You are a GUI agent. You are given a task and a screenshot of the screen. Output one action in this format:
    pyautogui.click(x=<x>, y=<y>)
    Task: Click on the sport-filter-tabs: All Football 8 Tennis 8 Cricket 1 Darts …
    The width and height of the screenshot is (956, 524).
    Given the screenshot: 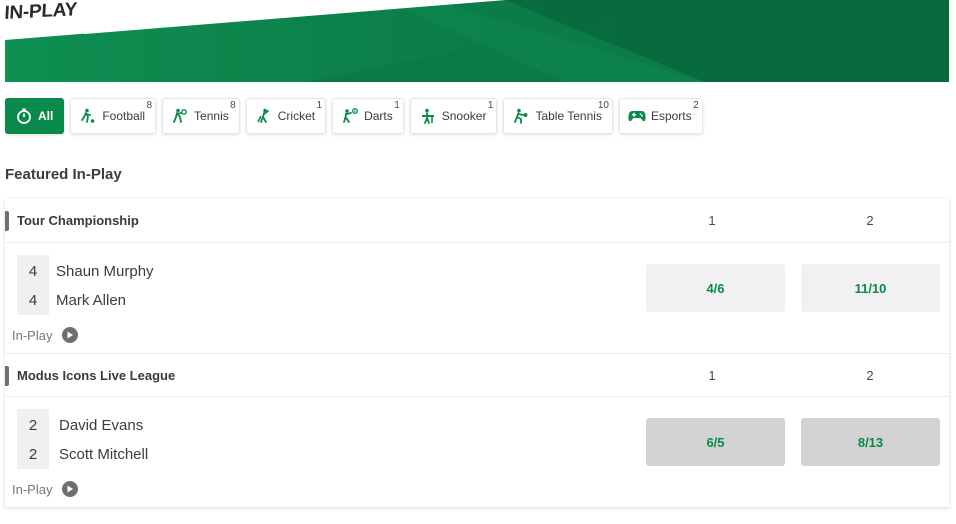 What is the action you would take?
    pyautogui.click(x=354, y=116)
    